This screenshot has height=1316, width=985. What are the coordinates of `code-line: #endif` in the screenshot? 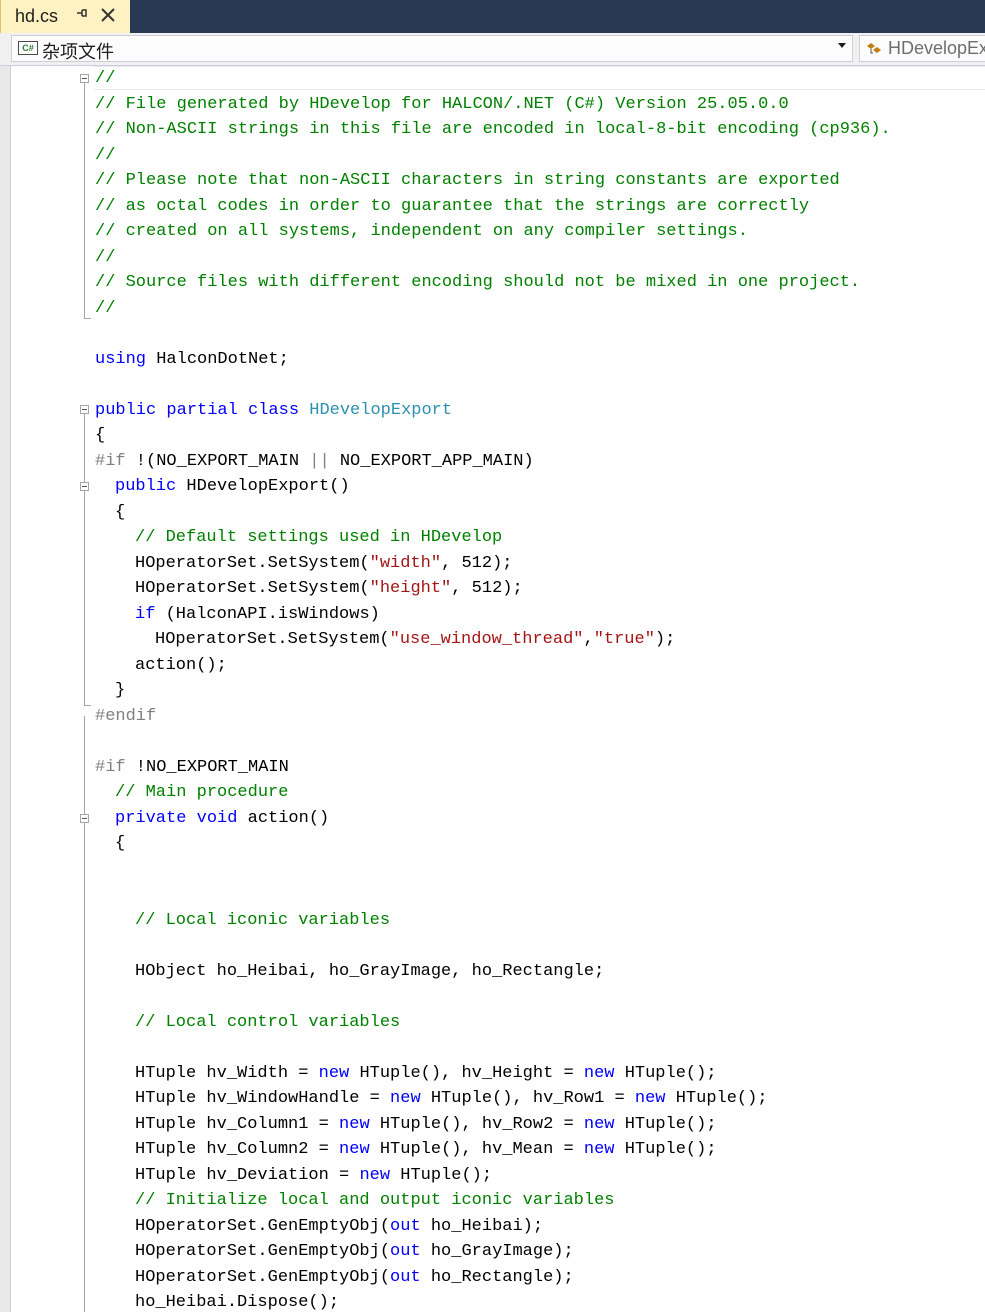 It's located at (126, 716).